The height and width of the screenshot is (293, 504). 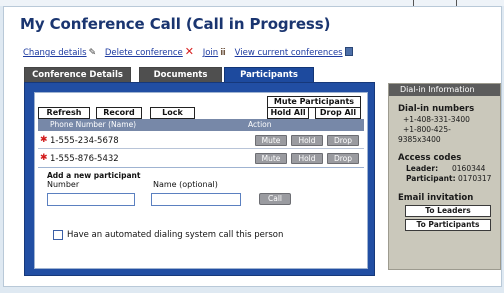 What do you see at coordinates (58, 235) in the screenshot?
I see `auto-dial-checkbox` at bounding box center [58, 235].